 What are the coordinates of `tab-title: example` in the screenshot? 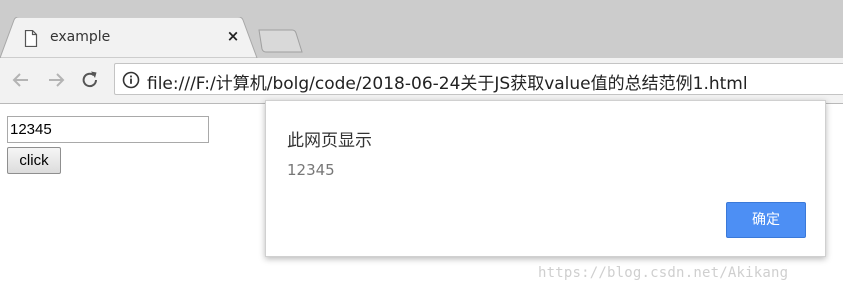 It's located at (80, 37).